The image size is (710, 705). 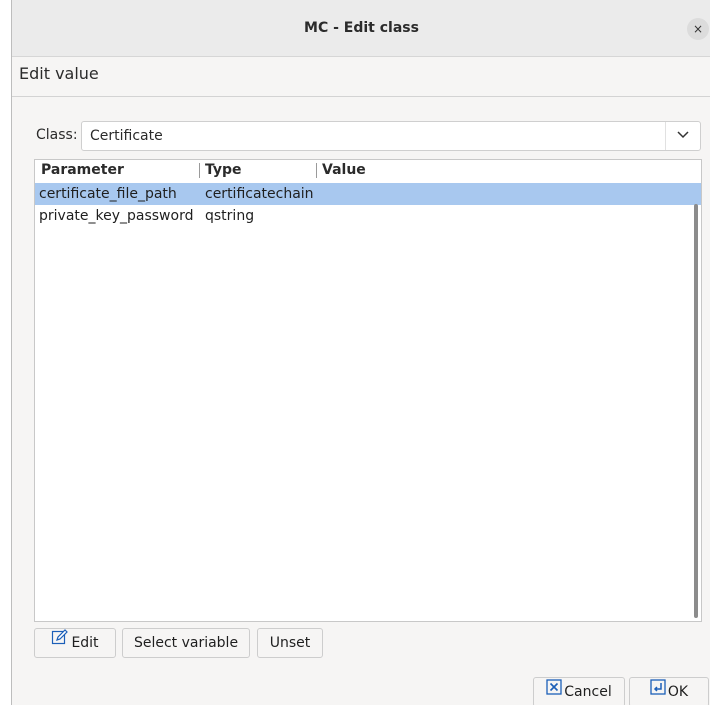 What do you see at coordinates (682, 136) in the screenshot?
I see `chevron-down-icon` at bounding box center [682, 136].